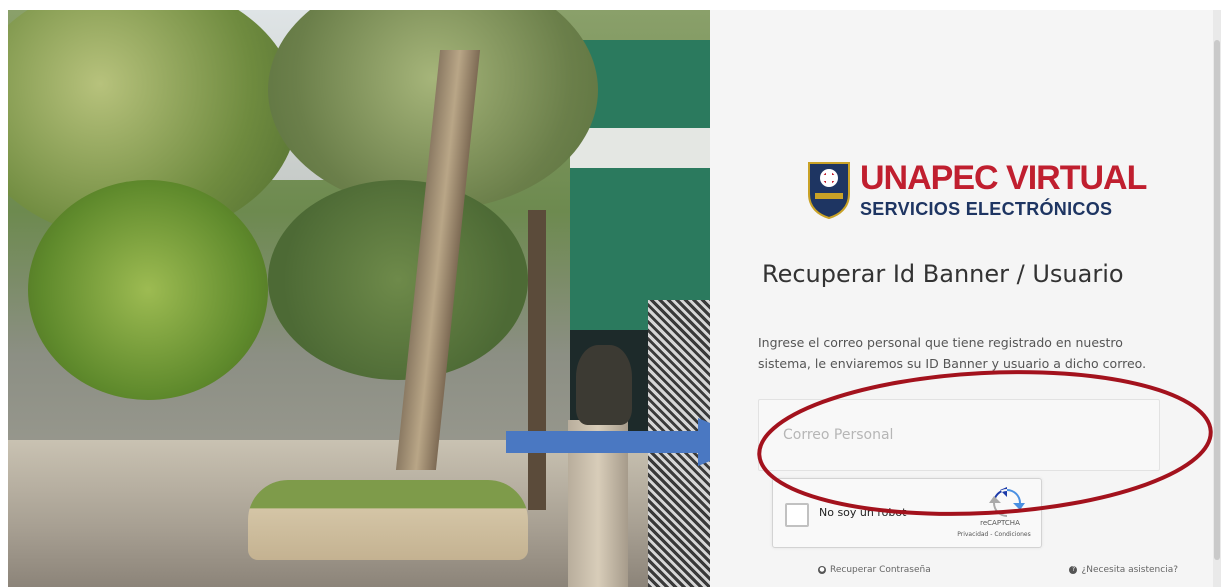 This screenshot has width=1221, height=587. What do you see at coordinates (640, 148) in the screenshot?
I see `photo-building-band` at bounding box center [640, 148].